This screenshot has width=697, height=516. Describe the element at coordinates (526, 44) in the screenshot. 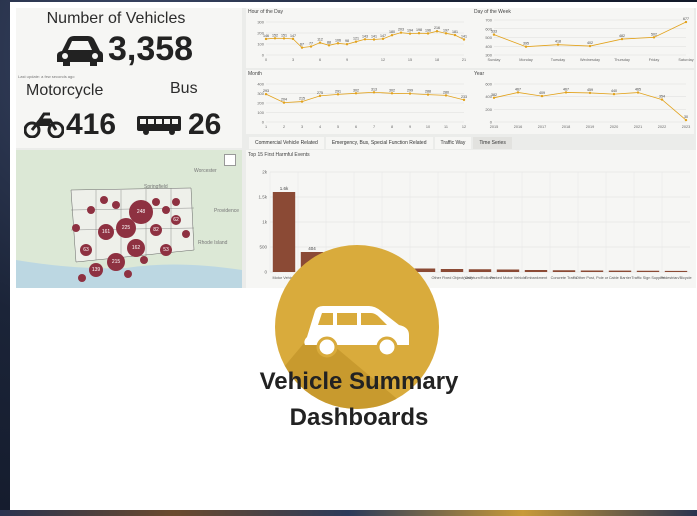

I see `data-label: 395` at that location.